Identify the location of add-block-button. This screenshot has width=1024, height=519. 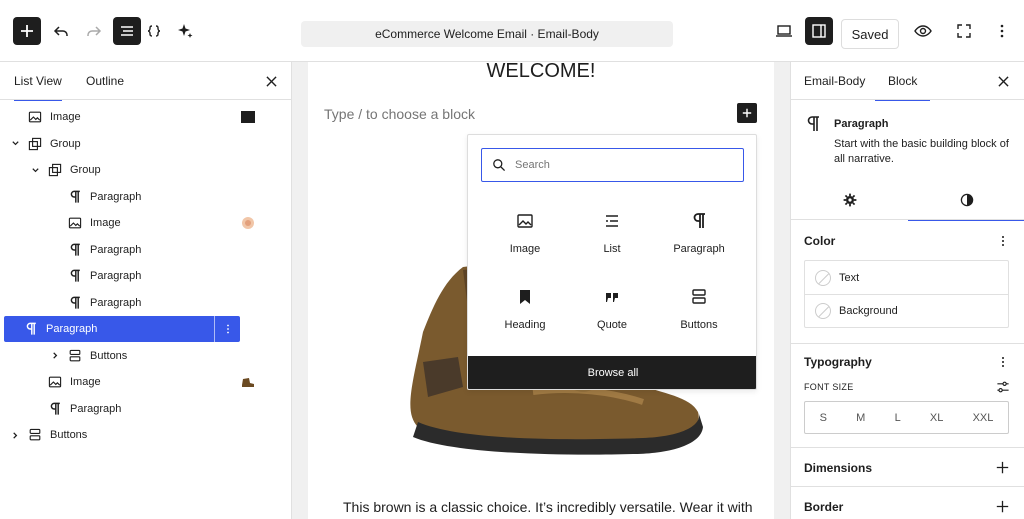
(27, 31).